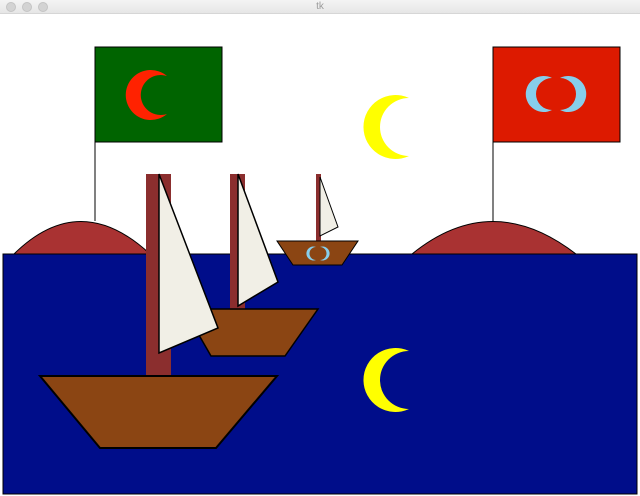 Image resolution: width=640 pixels, height=496 pixels. What do you see at coordinates (158, 94) in the screenshot?
I see `left-flag` at bounding box center [158, 94].